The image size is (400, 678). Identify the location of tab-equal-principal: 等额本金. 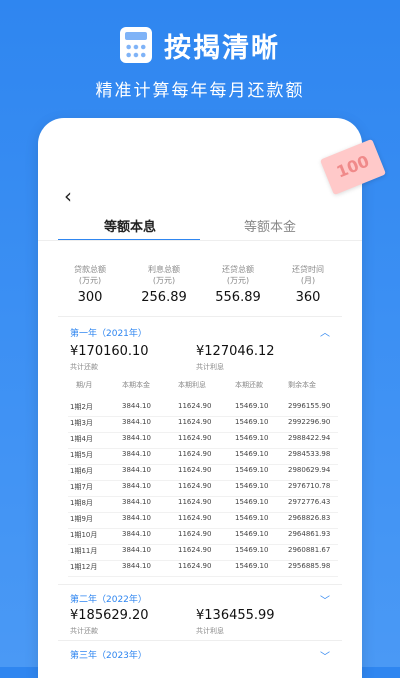
(270, 225).